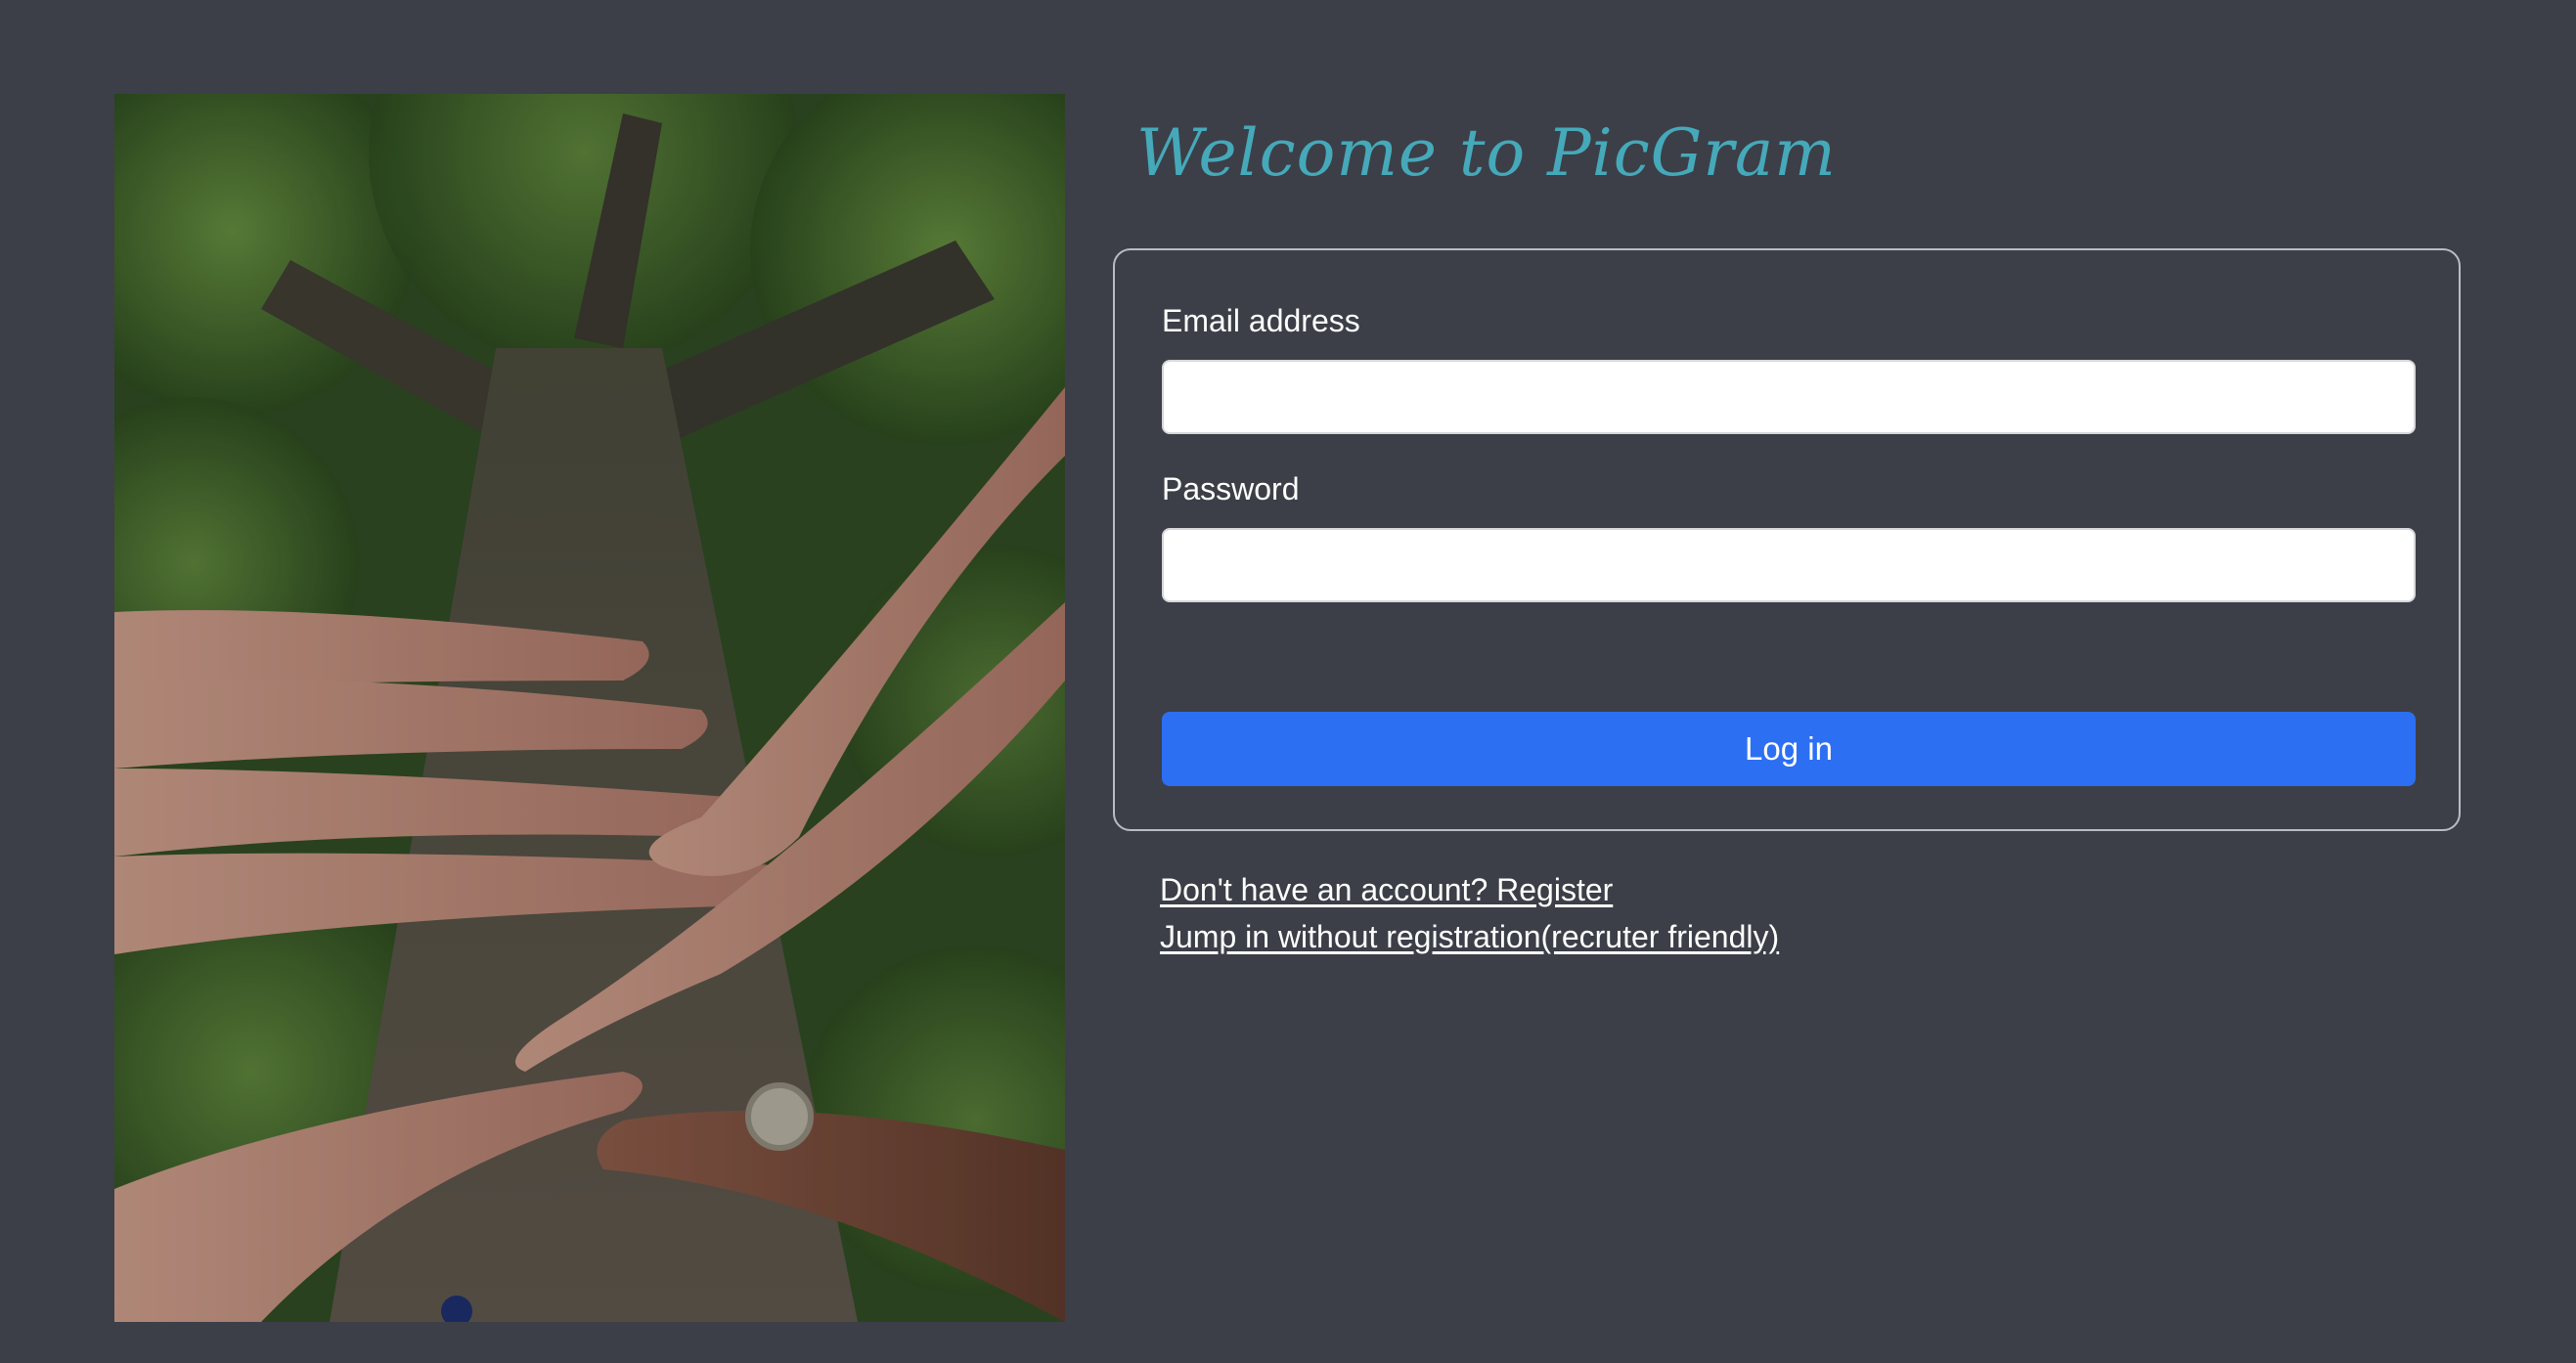 The width and height of the screenshot is (2576, 1363). What do you see at coordinates (1469, 890) in the screenshot?
I see `register-link: Don't have an account? Register` at bounding box center [1469, 890].